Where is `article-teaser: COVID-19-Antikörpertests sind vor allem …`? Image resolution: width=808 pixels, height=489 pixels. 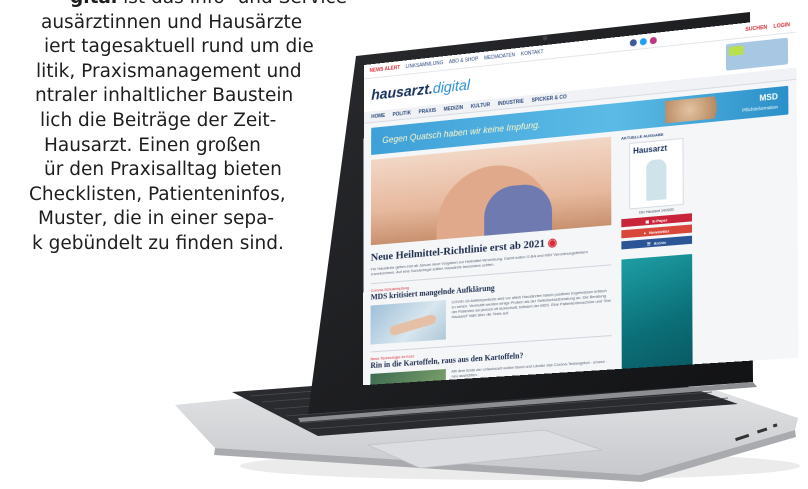
article-teaser: COVID-19-Antikörpertests sind vor allem … is located at coordinates (531, 303).